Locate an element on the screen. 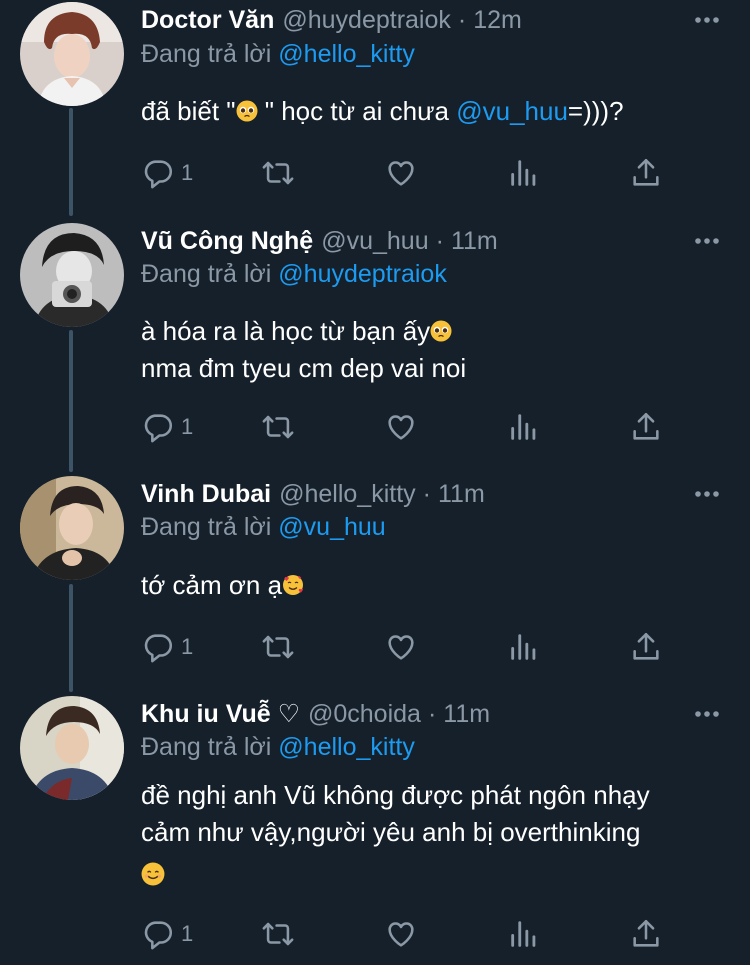  pleading-face-emoji is located at coordinates (441, 331).